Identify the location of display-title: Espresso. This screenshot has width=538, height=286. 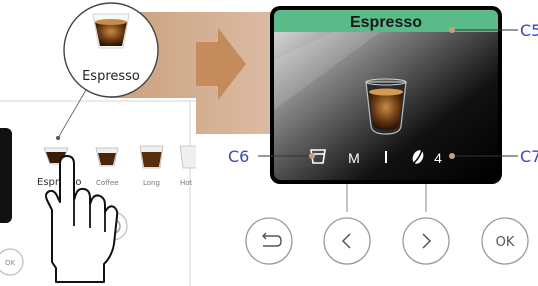
(386, 22).